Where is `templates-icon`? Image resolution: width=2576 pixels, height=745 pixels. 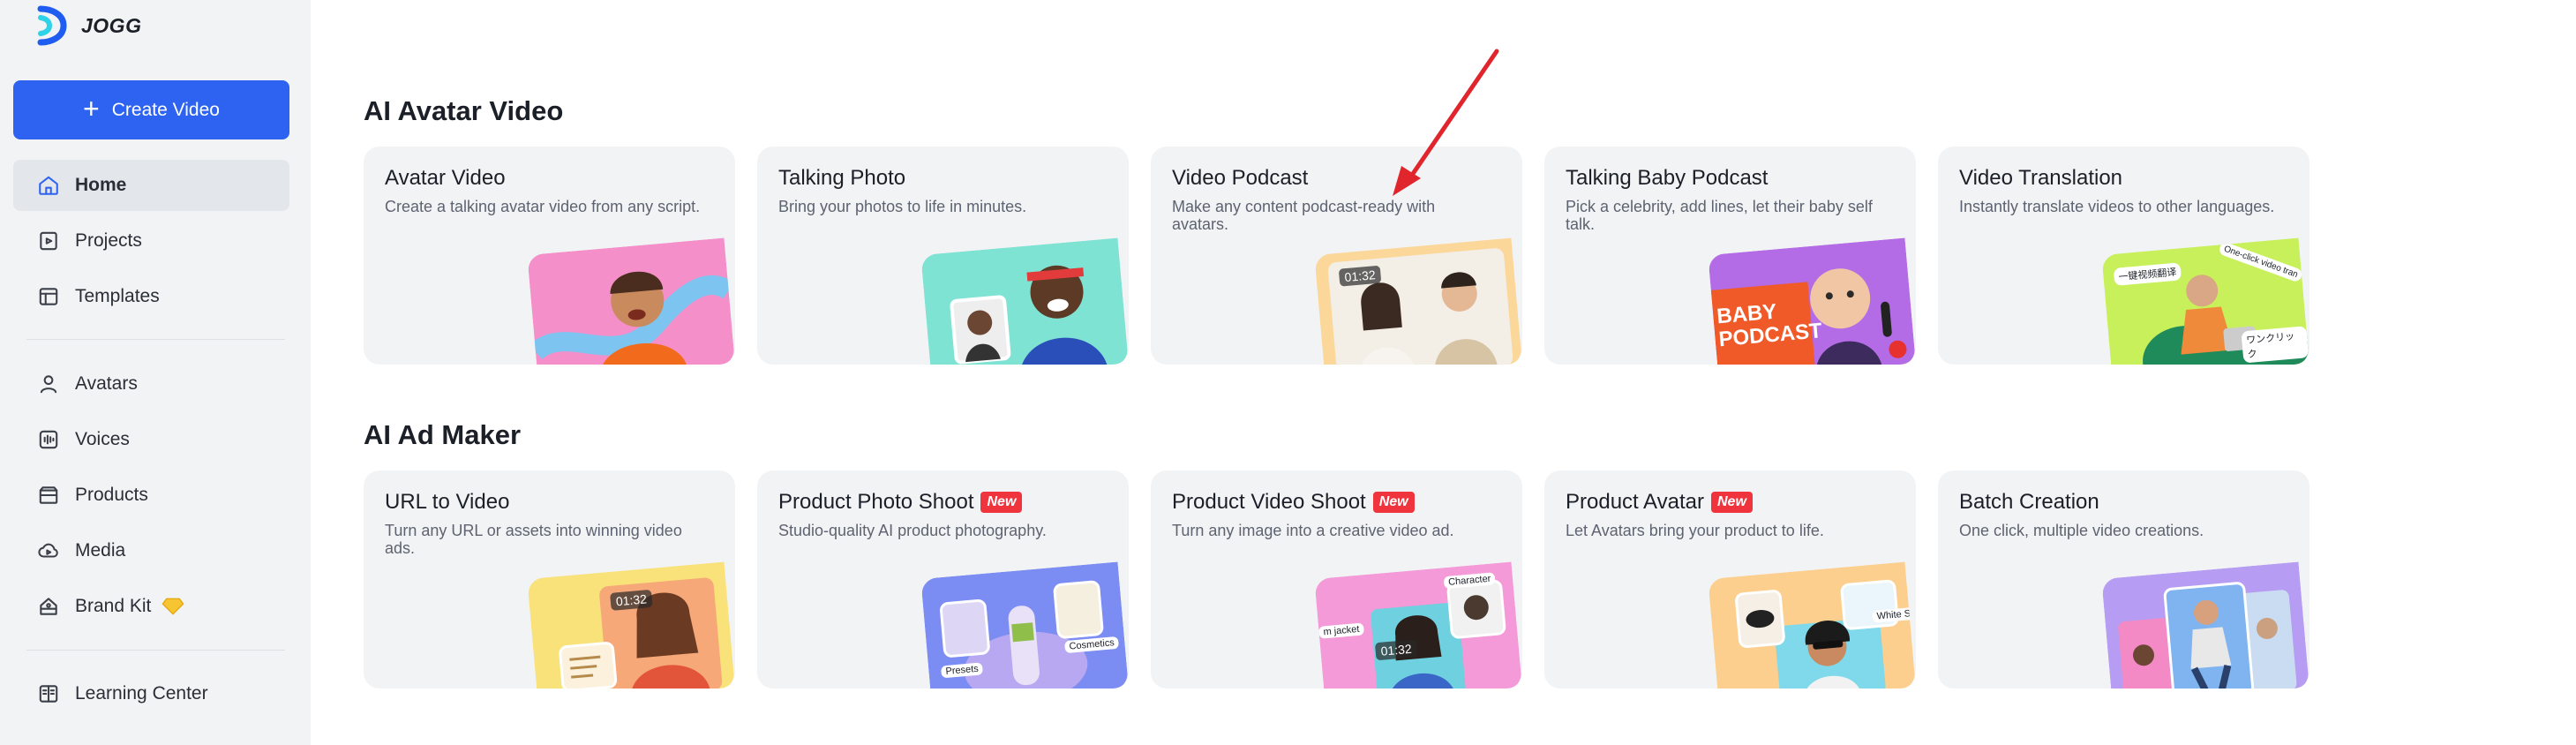
templates-icon is located at coordinates (48, 296).